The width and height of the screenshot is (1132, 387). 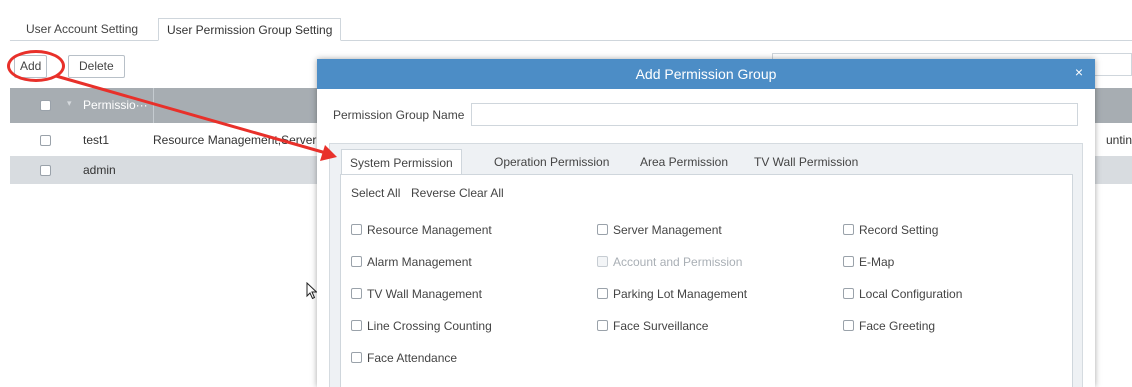 I want to click on annotation-circle, so click(x=36, y=66).